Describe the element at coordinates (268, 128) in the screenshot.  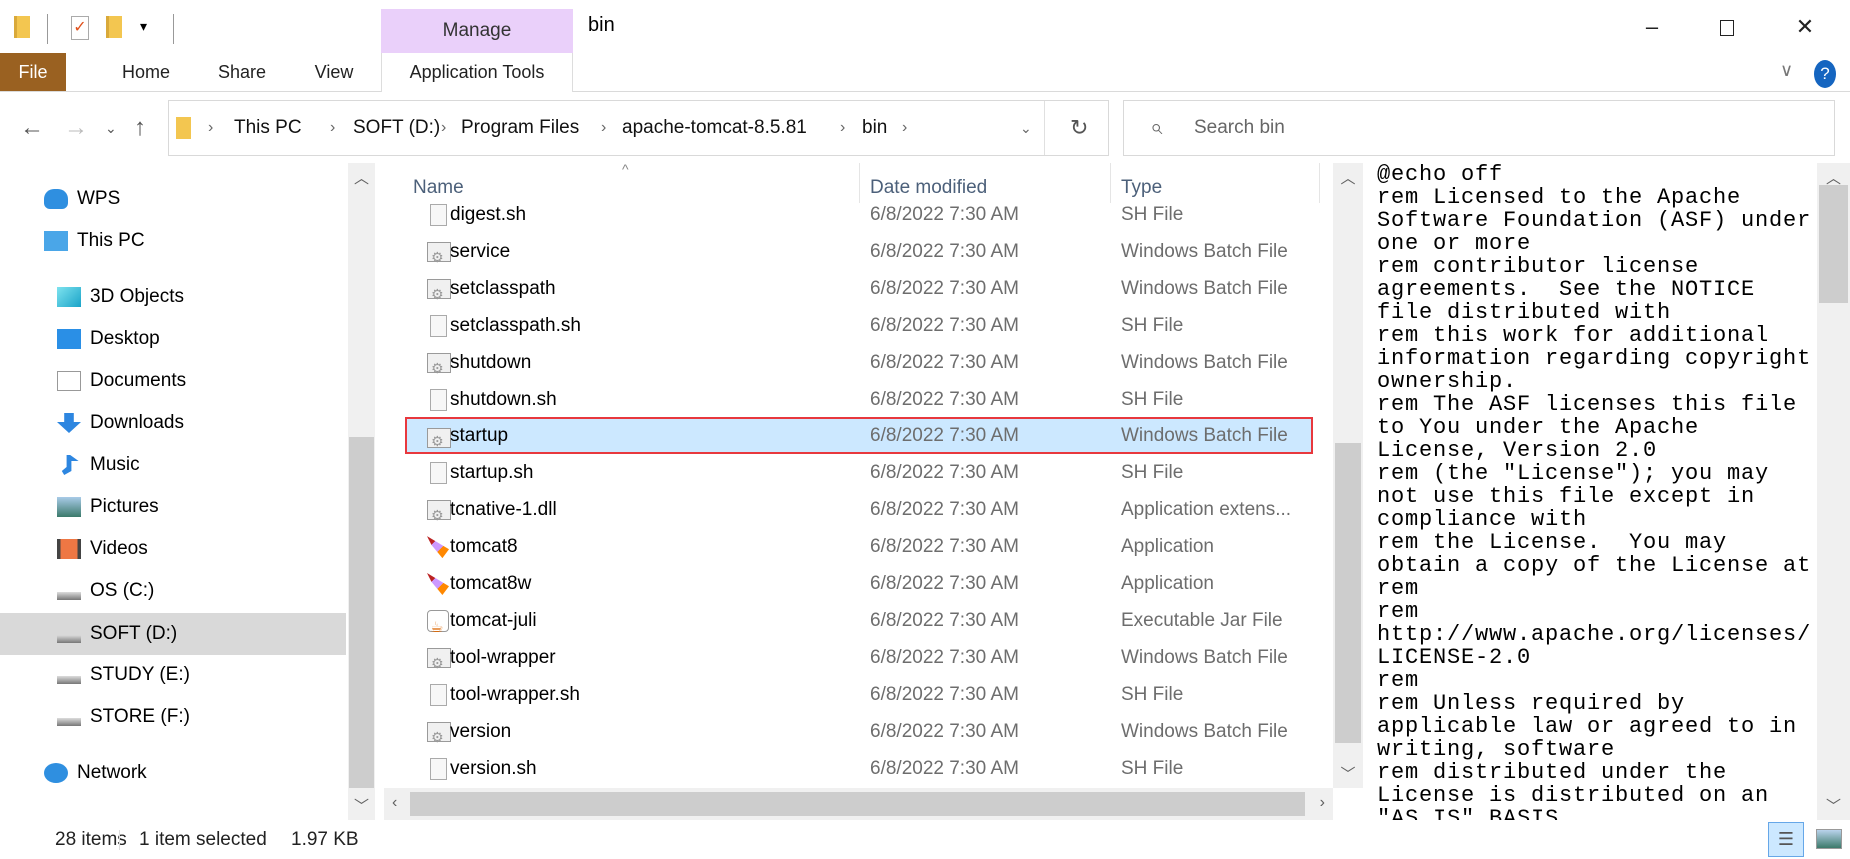
I see `breadcrumb-this-pc: This PC` at that location.